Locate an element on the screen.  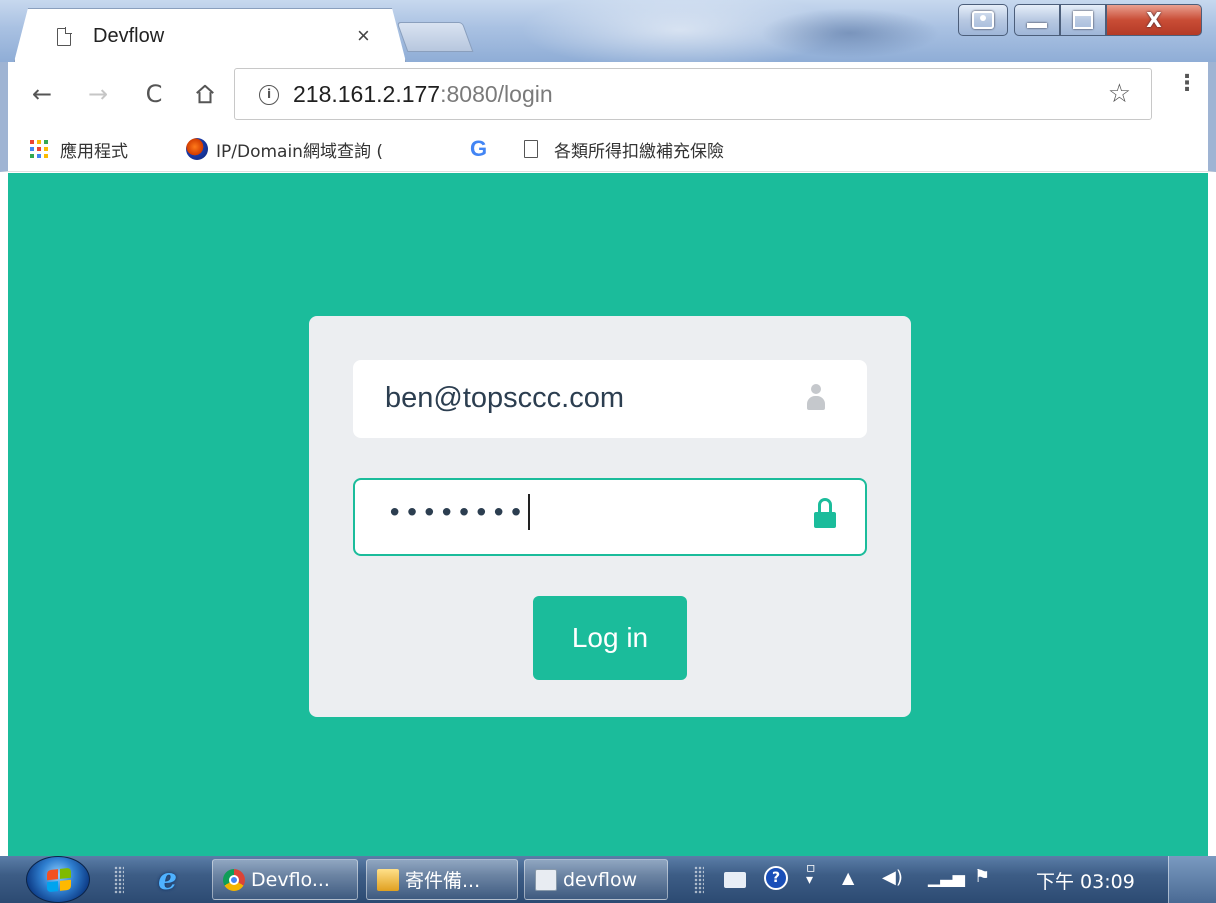
password-mask: •••••••• is located at coordinates (456, 513).